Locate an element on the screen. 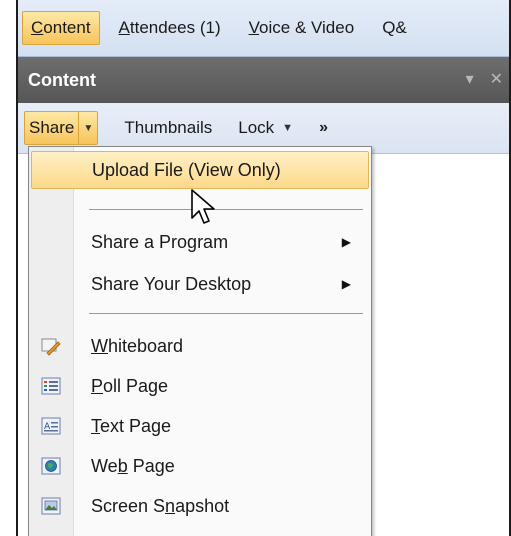  menu-item-label-rest: ext Page is located at coordinates (136, 425).